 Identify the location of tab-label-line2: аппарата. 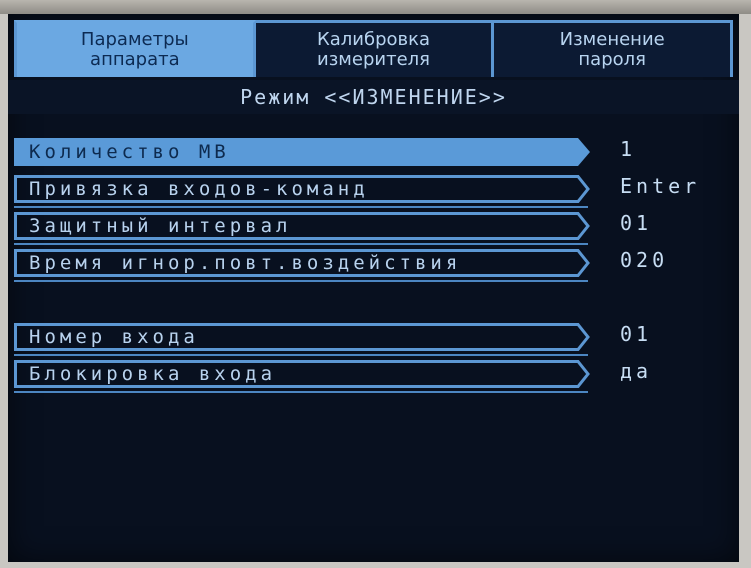
(135, 59).